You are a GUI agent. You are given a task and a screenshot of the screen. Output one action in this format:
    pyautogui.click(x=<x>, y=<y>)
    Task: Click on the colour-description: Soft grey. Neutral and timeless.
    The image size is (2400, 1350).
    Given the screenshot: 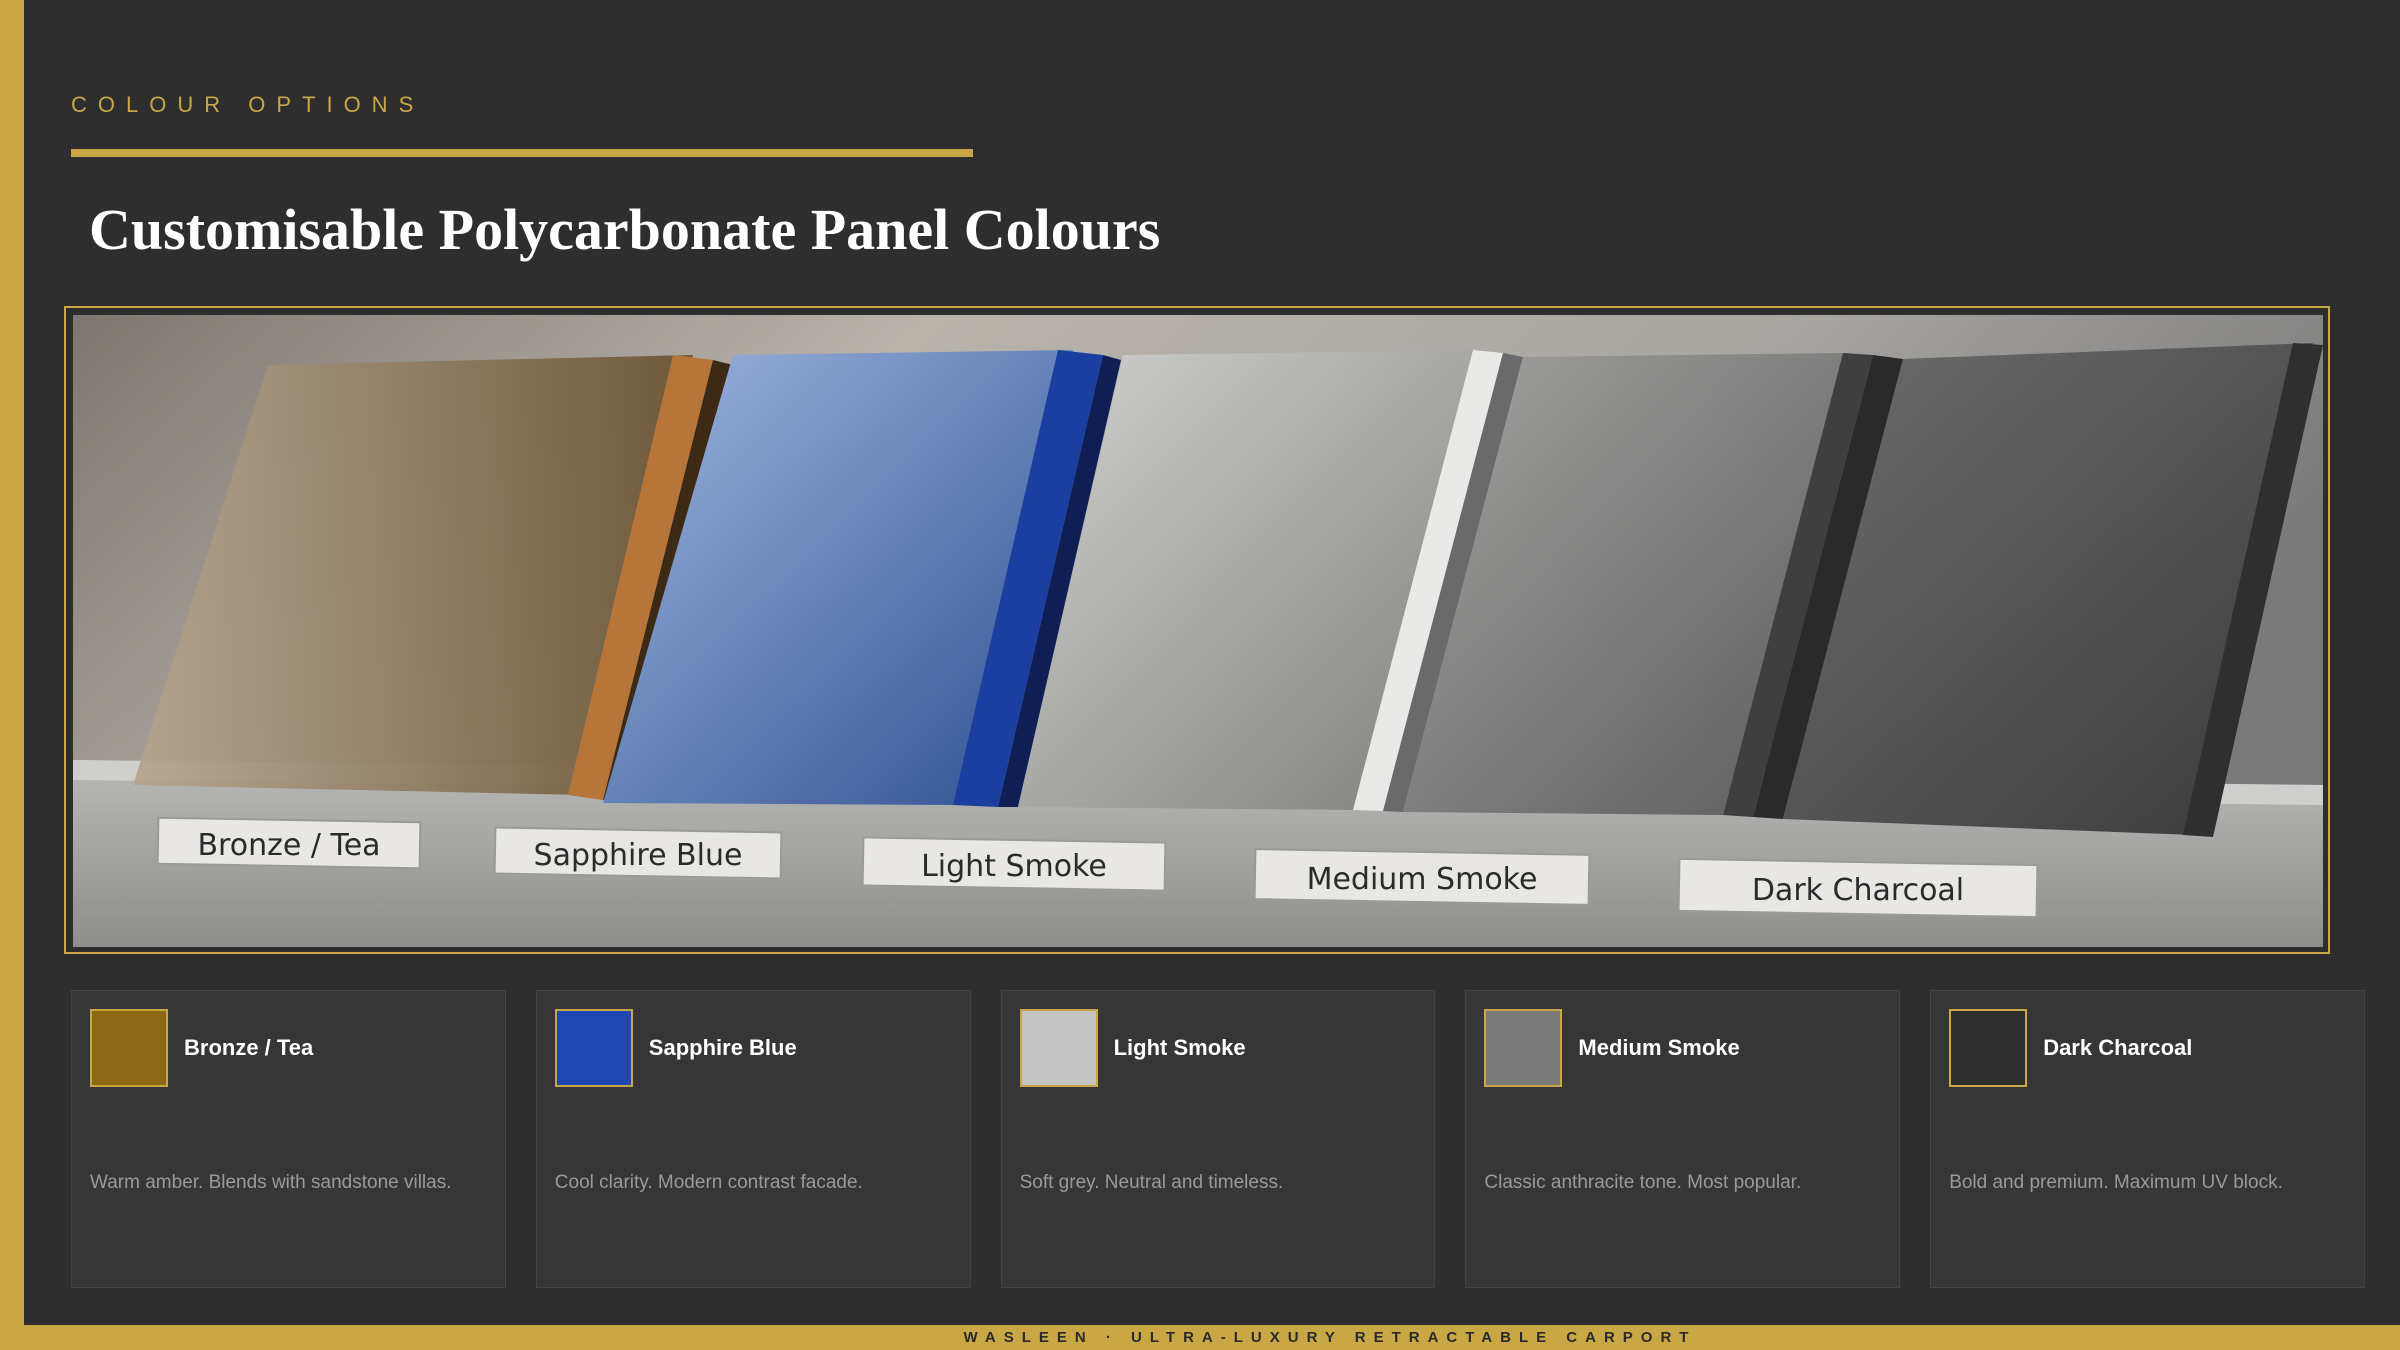 What is the action you would take?
    pyautogui.click(x=1151, y=1182)
    